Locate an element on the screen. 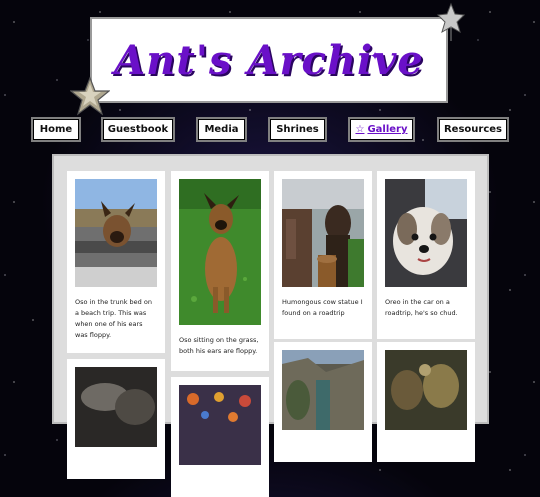 This screenshot has width=540, height=497. nav-gallery: ☆ Gallery is located at coordinates (381, 129).